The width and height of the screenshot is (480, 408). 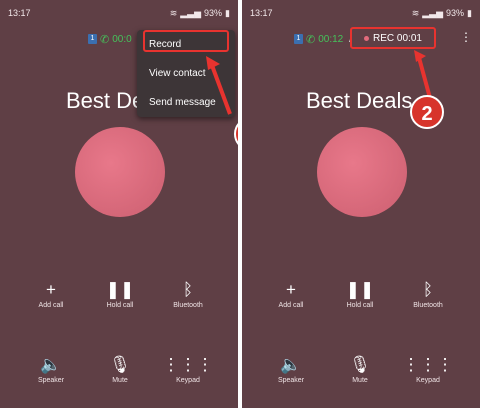 What do you see at coordinates (427, 112) in the screenshot?
I see `step-badge-2: 2` at bounding box center [427, 112].